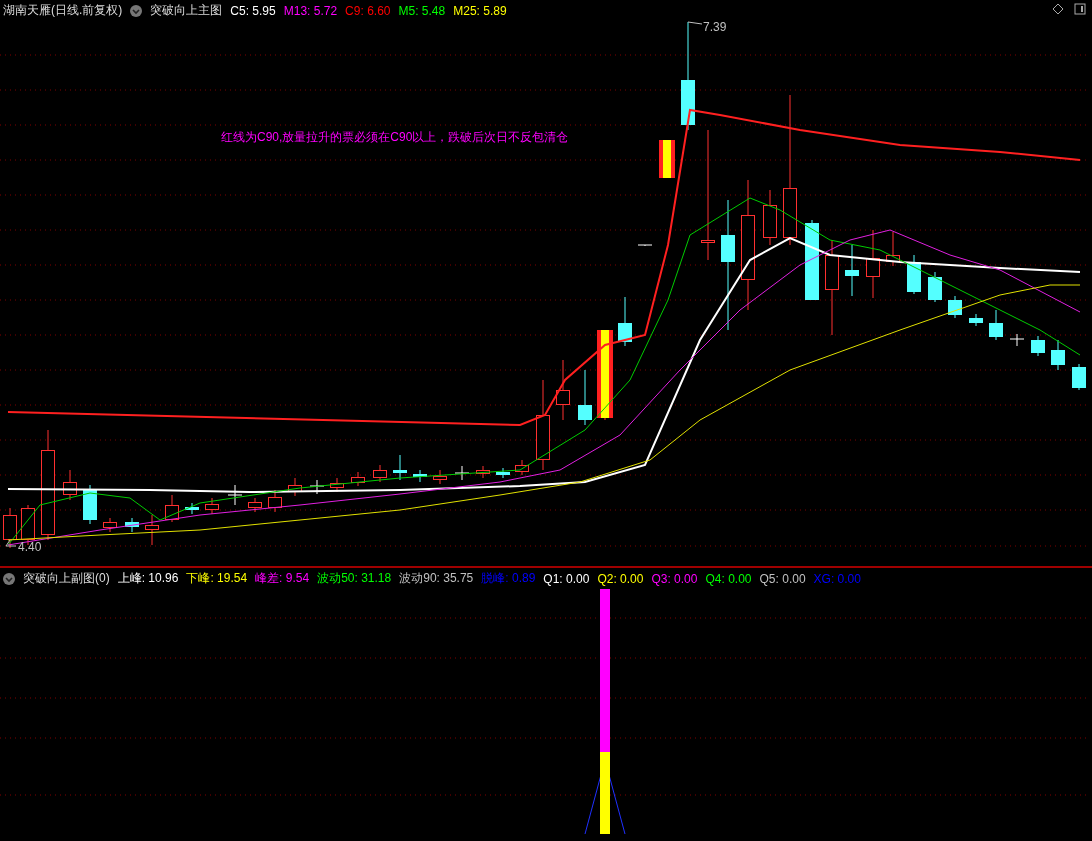 The width and height of the screenshot is (1092, 841). What do you see at coordinates (63, 10) in the screenshot?
I see `stock-title: 湖南天雁(日线.前复权)` at bounding box center [63, 10].